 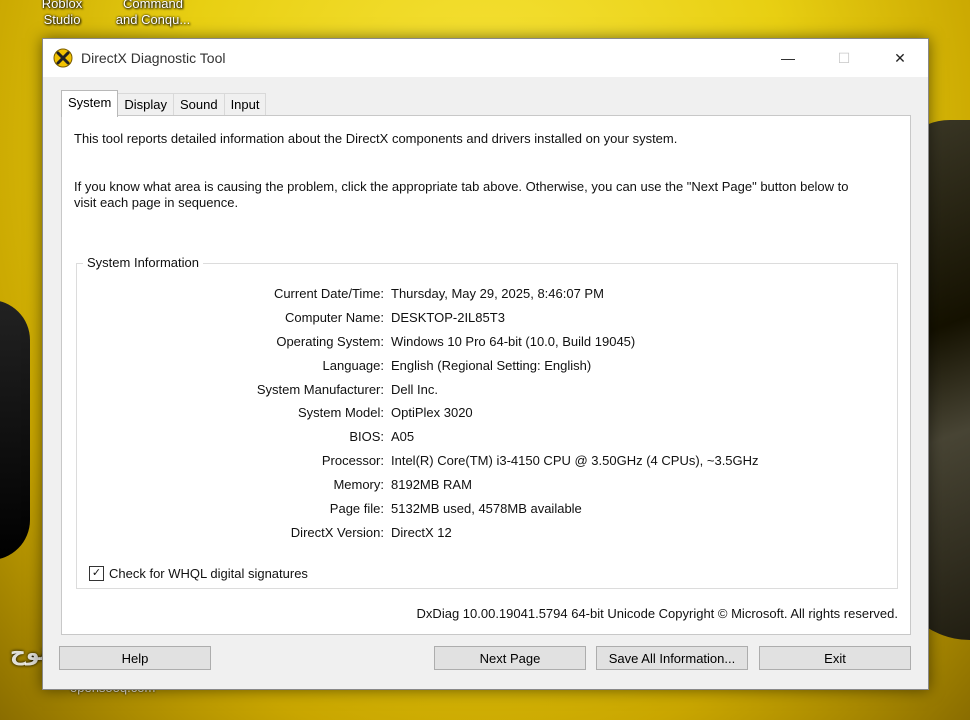 What do you see at coordinates (352, 460) in the screenshot?
I see `info-label: Processor:` at bounding box center [352, 460].